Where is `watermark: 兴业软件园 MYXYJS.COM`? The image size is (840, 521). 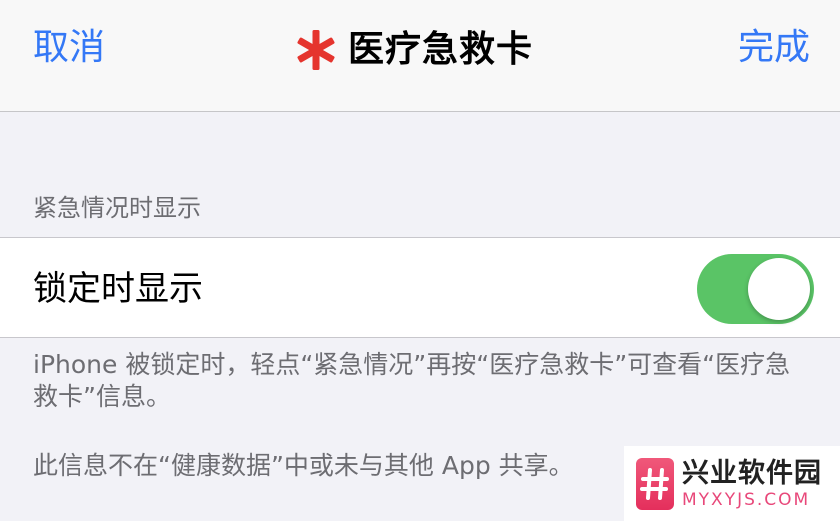
watermark: 兴业软件园 MYXYJS.COM is located at coordinates (732, 483).